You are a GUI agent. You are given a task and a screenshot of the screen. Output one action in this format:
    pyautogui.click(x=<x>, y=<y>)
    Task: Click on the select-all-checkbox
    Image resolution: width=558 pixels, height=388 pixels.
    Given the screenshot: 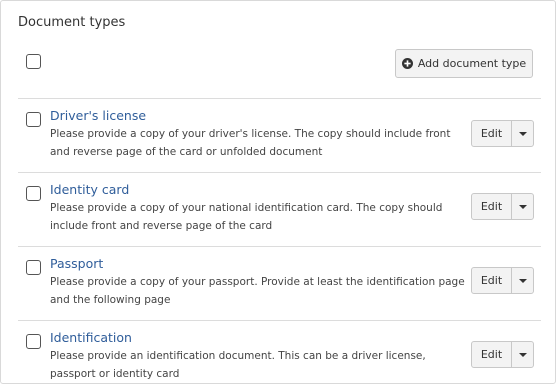 What is the action you would take?
    pyautogui.click(x=33, y=61)
    